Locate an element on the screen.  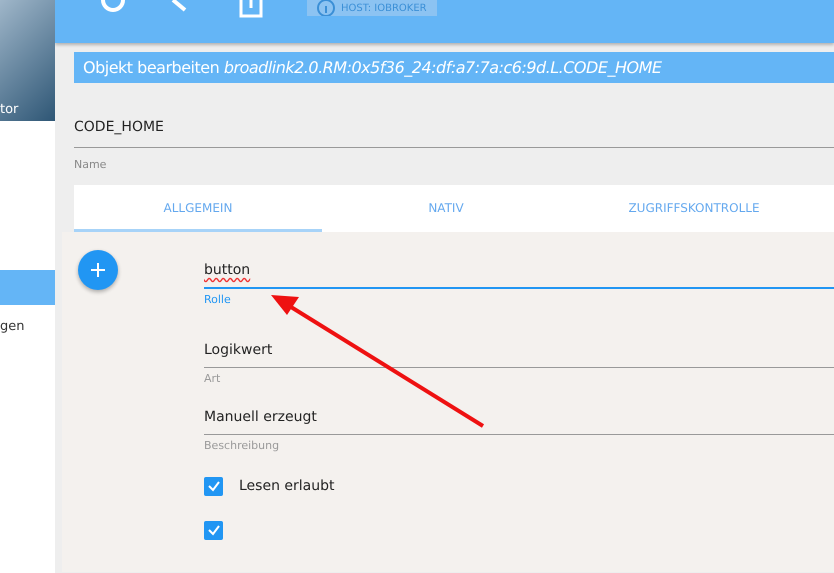
user-name: tor is located at coordinates (9, 109).